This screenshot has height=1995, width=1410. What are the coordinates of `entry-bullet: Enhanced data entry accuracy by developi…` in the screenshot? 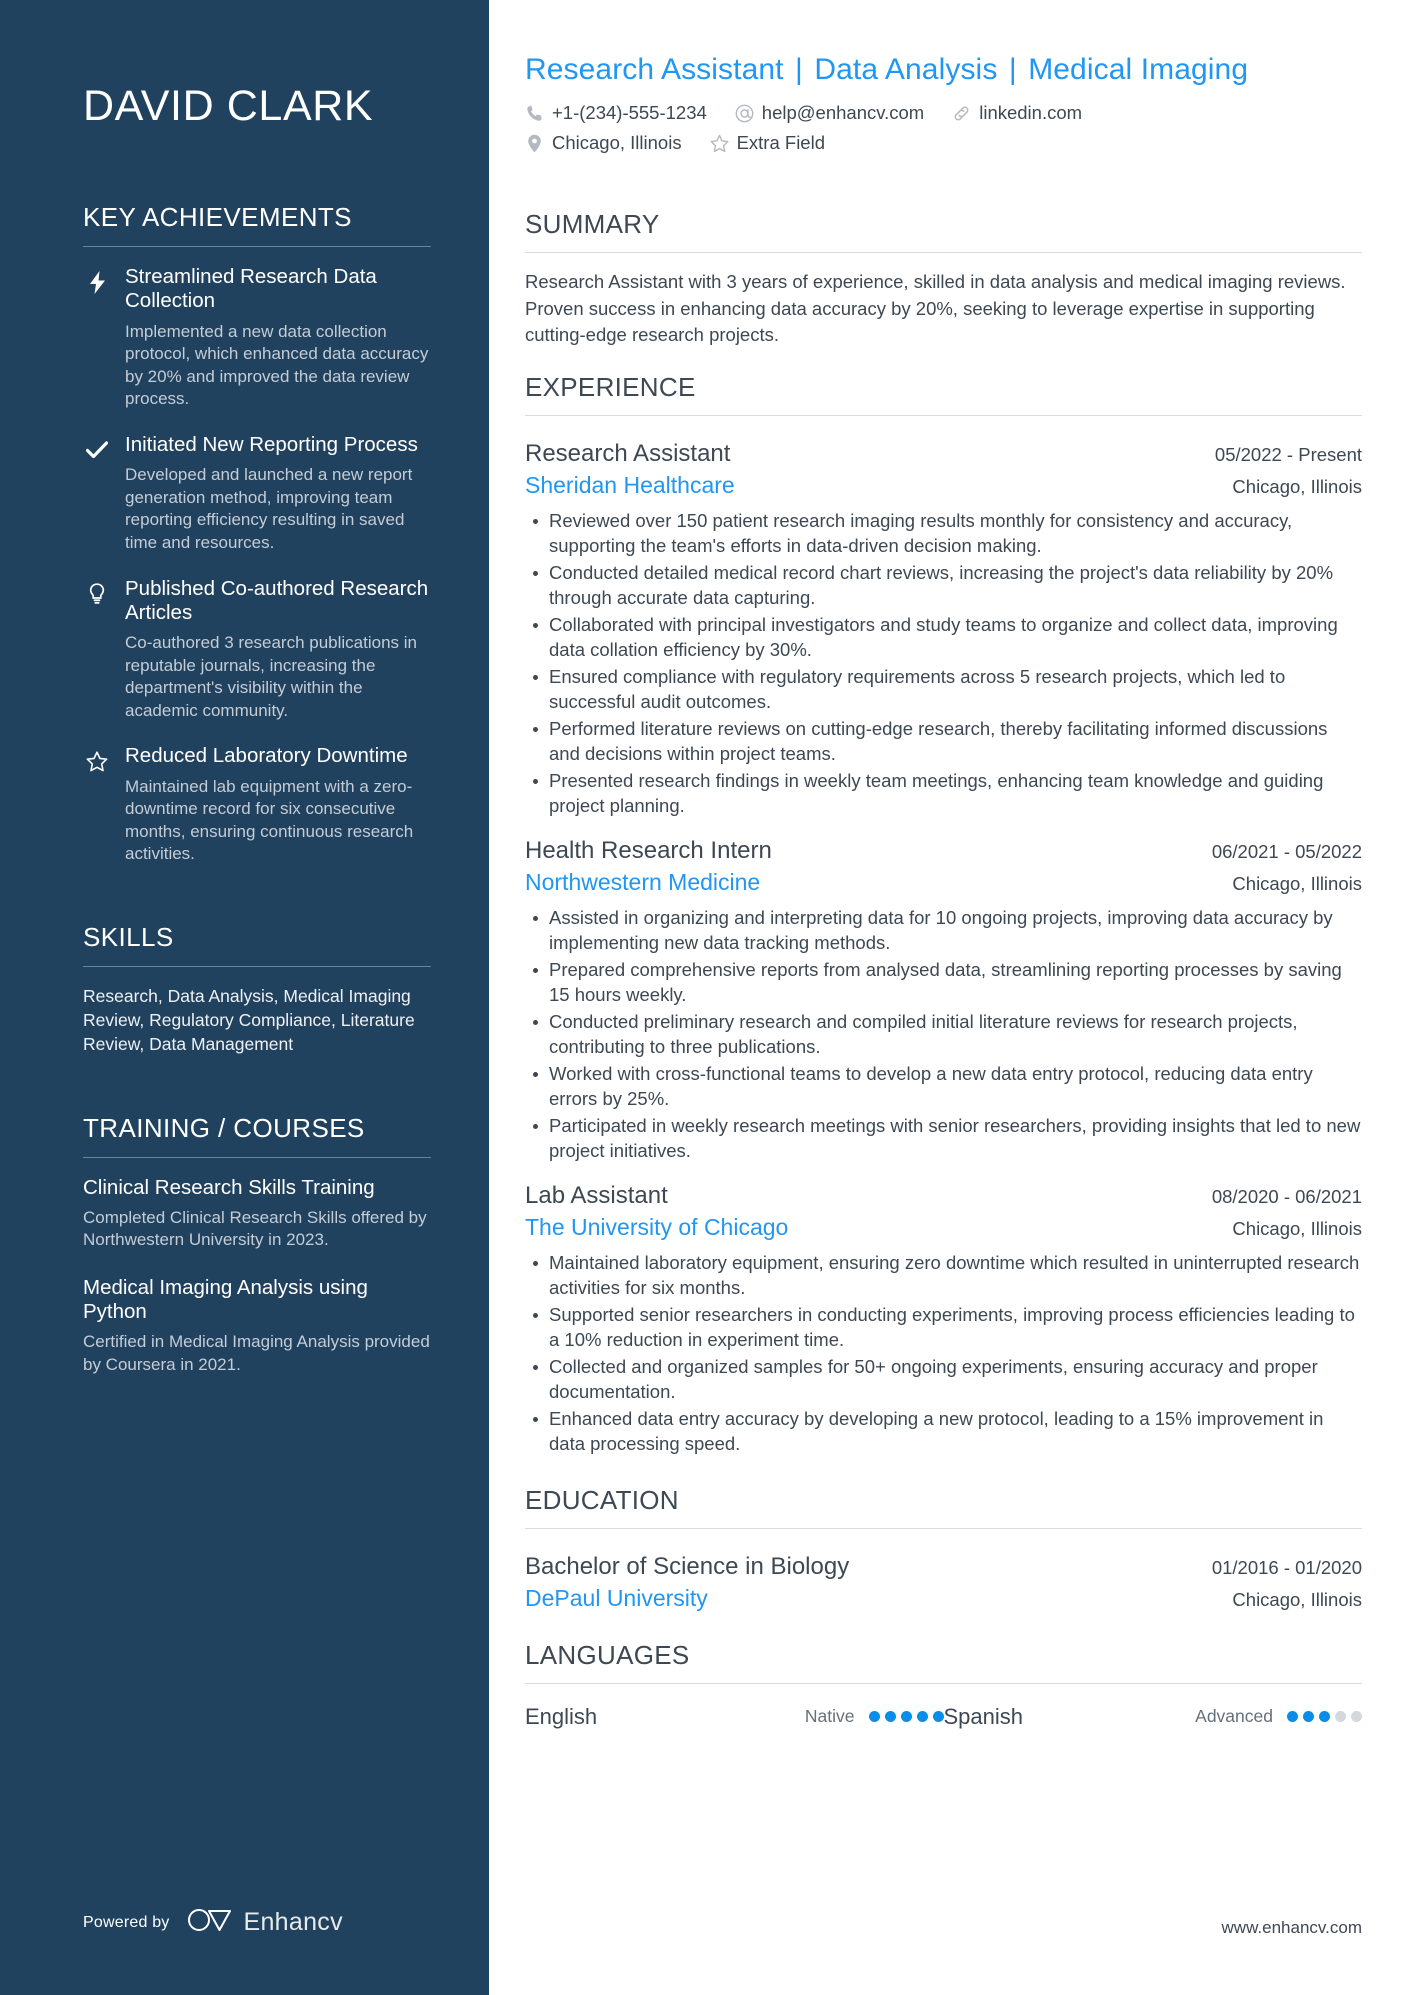 It's located at (943, 1432).